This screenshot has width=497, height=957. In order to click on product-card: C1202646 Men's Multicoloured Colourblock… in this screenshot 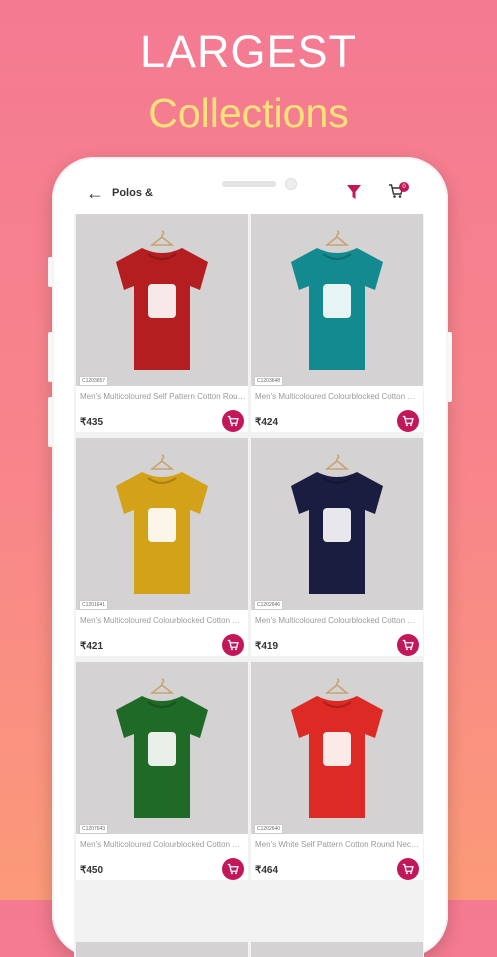, I will do `click(337, 547)`.